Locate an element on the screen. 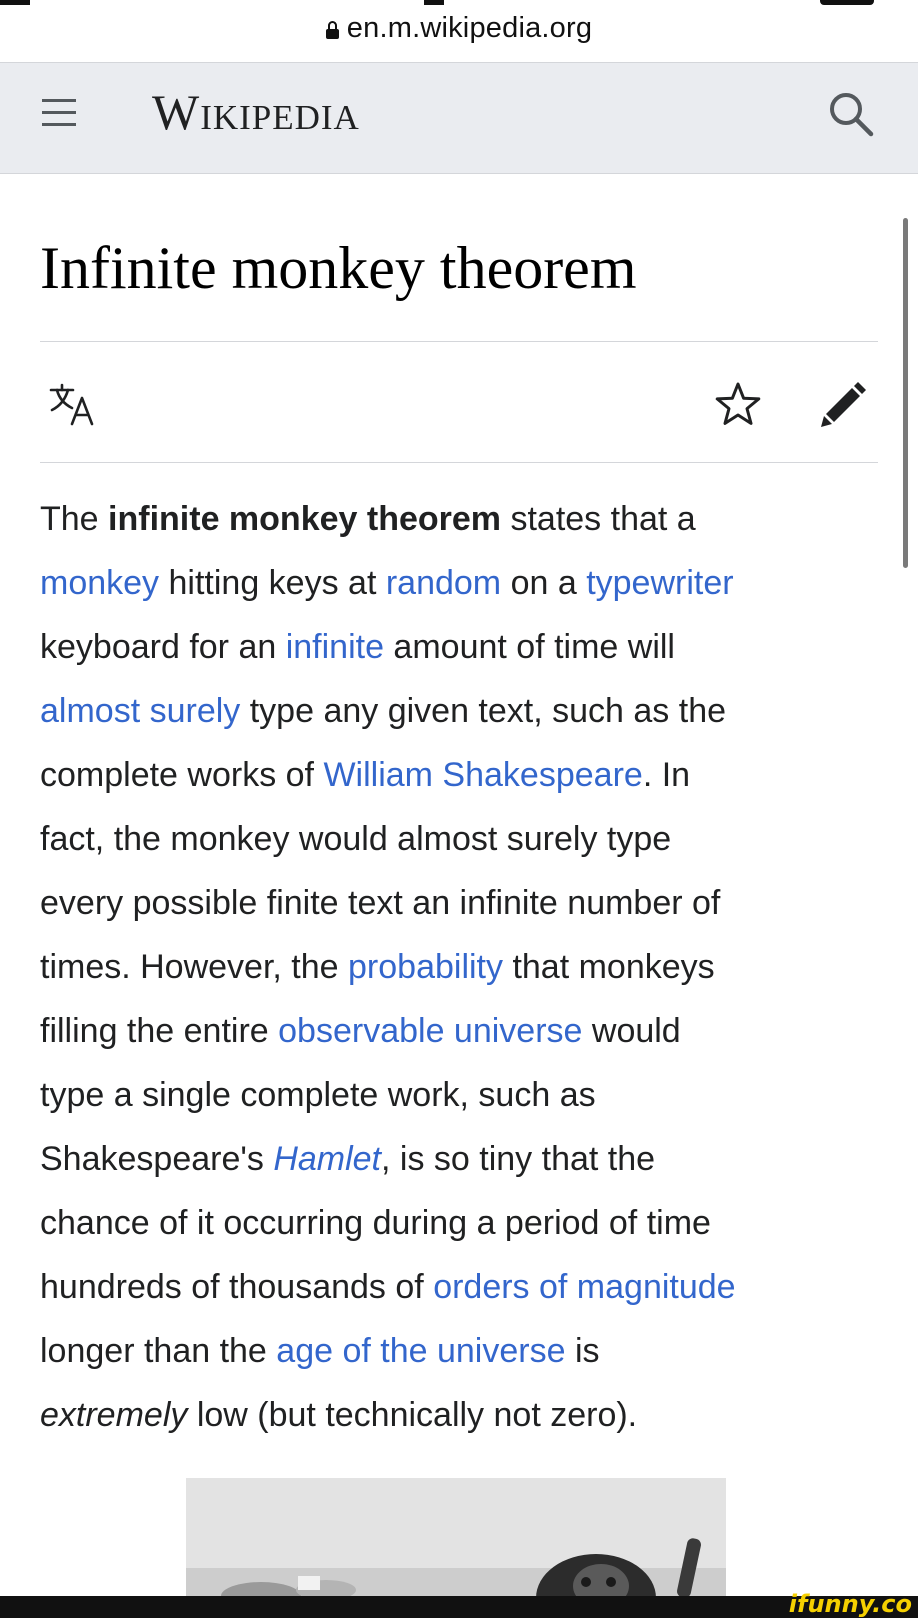 The image size is (918, 1618). article-link: probability is located at coordinates (425, 967).